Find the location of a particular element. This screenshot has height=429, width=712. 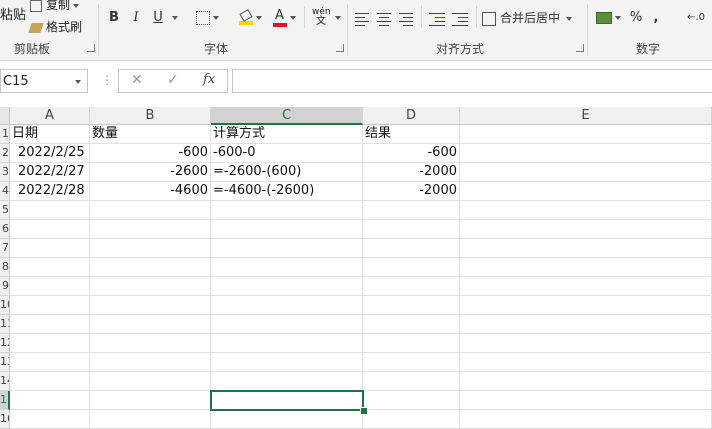

cell-d7 is located at coordinates (411, 248).